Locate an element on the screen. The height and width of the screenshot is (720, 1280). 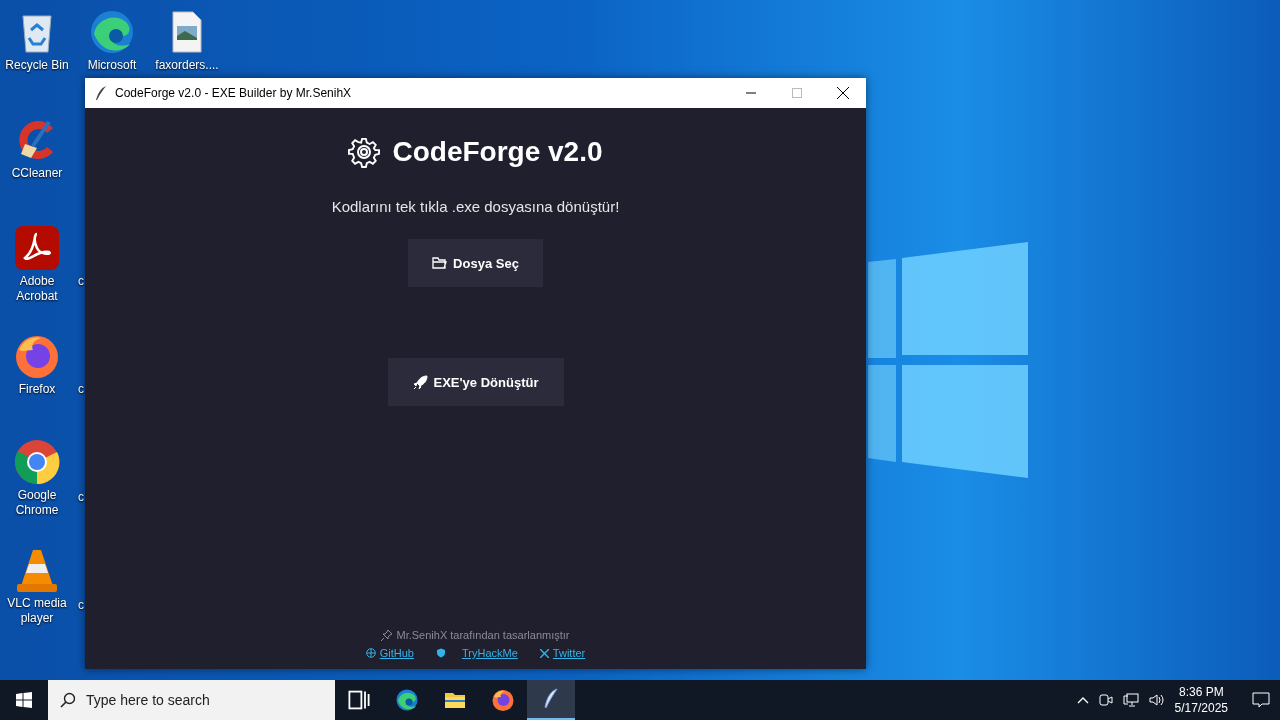
clock-time: 8:36 PM is located at coordinates (1201, 692).